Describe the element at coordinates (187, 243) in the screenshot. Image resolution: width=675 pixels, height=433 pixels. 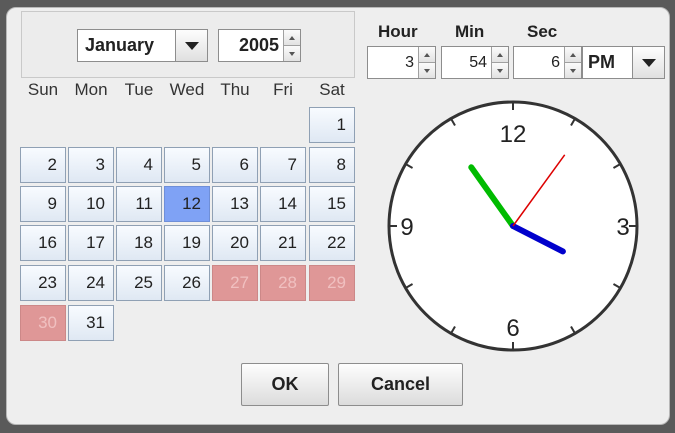
I see `calendar-day: 19` at that location.